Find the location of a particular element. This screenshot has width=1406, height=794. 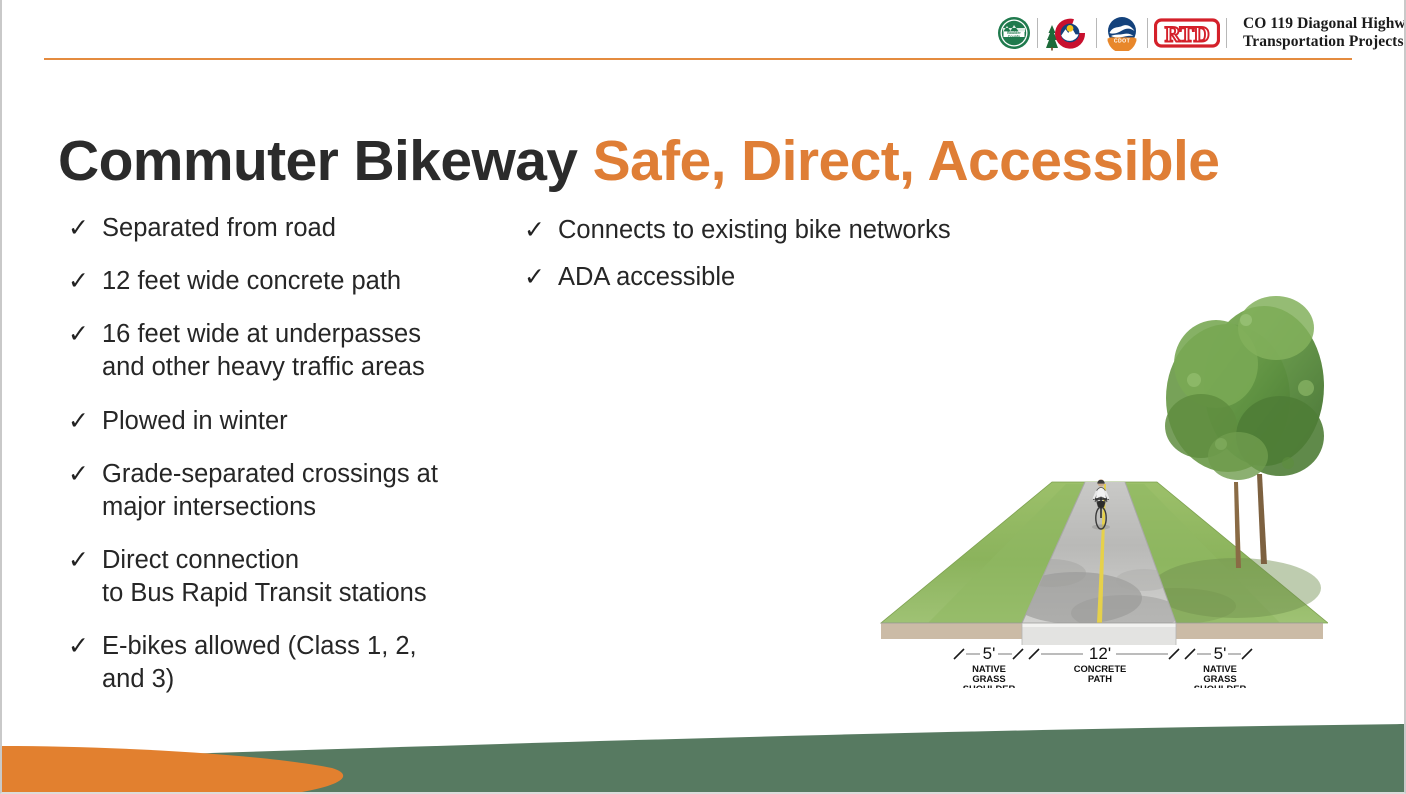

svg-text: County is located at coordinates (1014, 37).